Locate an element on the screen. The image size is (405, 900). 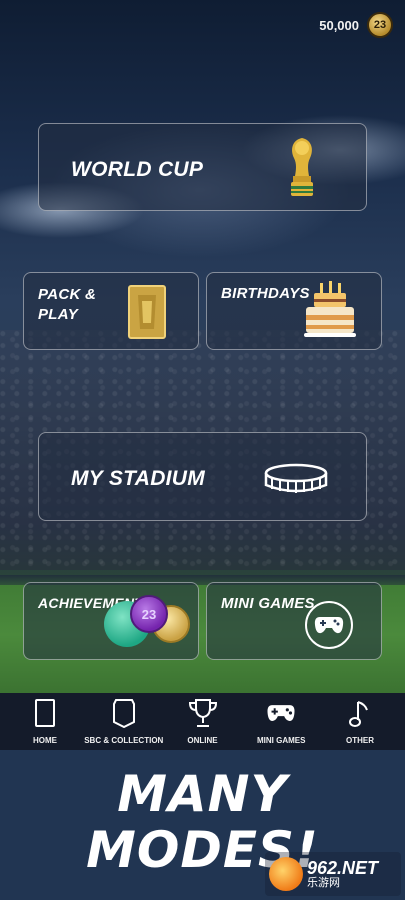
trophy-icon is located at coordinates (203, 713).